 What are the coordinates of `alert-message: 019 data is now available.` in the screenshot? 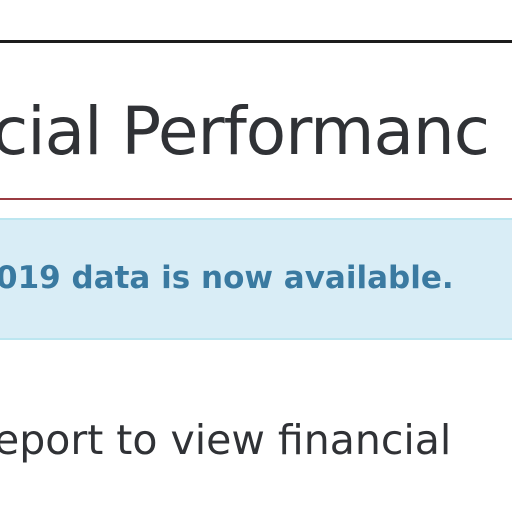 It's located at (227, 278).